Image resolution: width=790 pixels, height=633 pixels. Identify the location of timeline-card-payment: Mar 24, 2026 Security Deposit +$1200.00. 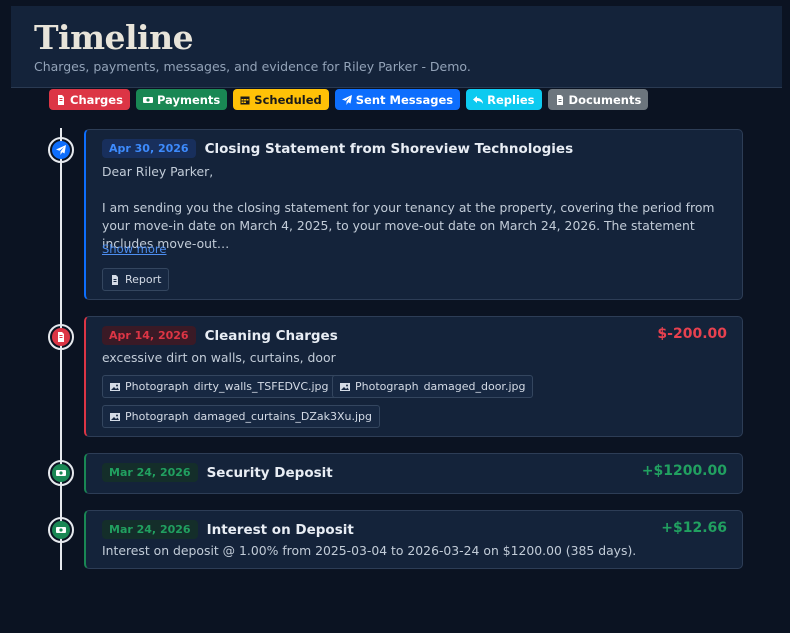
(413, 473).